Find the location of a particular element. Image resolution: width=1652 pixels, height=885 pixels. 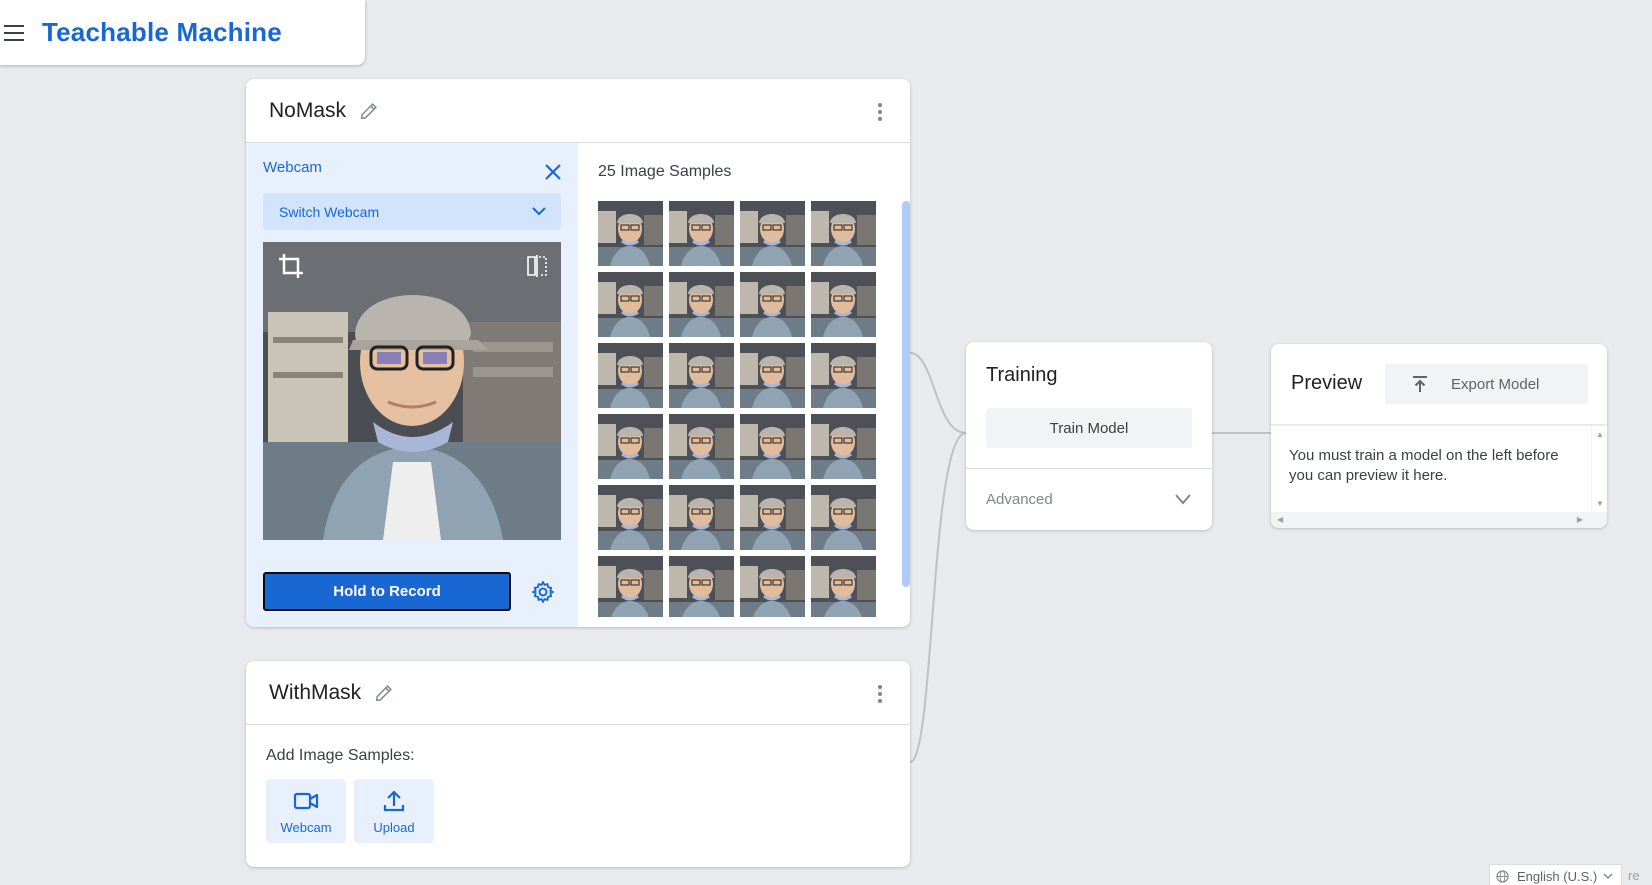

webcam-button-label: Webcam is located at coordinates (306, 827).